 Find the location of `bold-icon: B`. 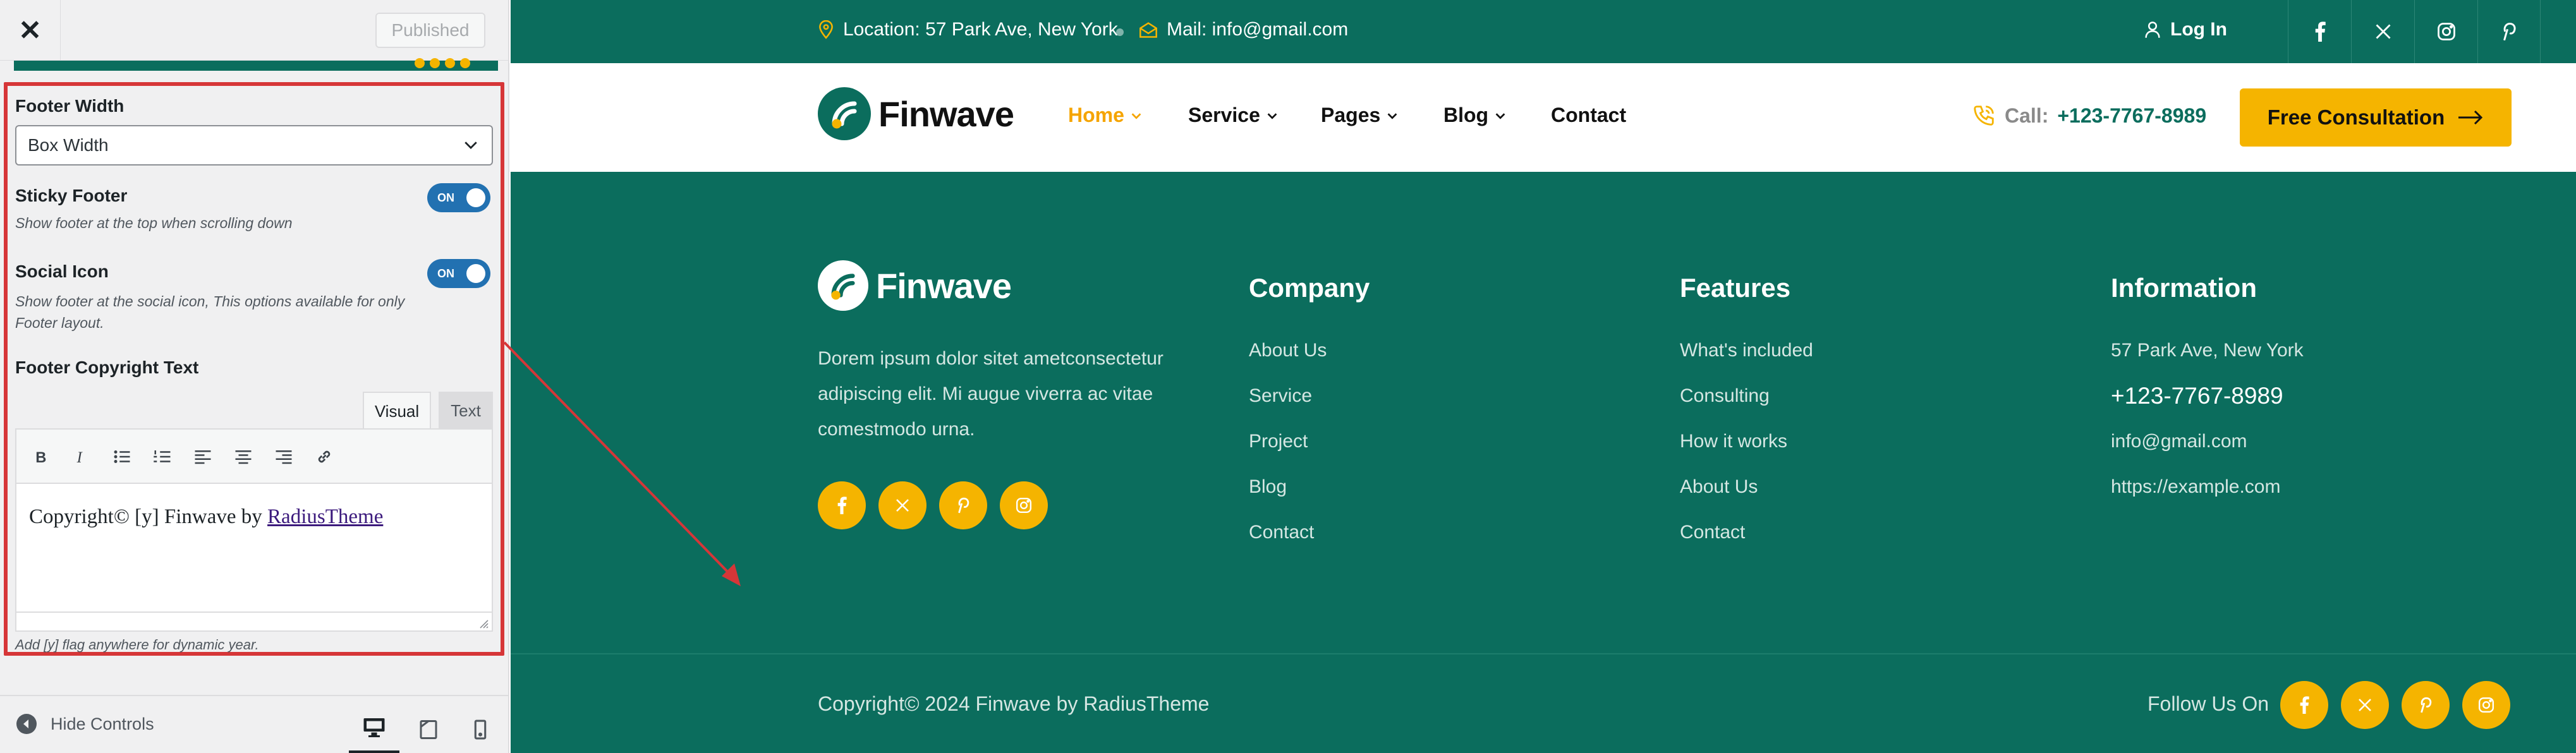

bold-icon: B is located at coordinates (41, 457).